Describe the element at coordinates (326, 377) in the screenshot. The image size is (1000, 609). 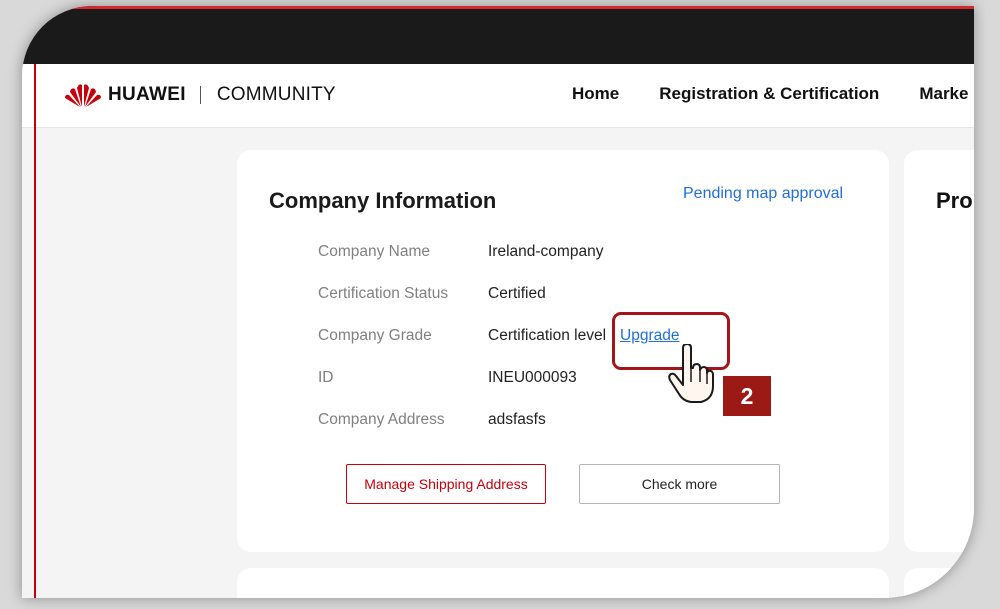
I see `info-label: ID` at that location.